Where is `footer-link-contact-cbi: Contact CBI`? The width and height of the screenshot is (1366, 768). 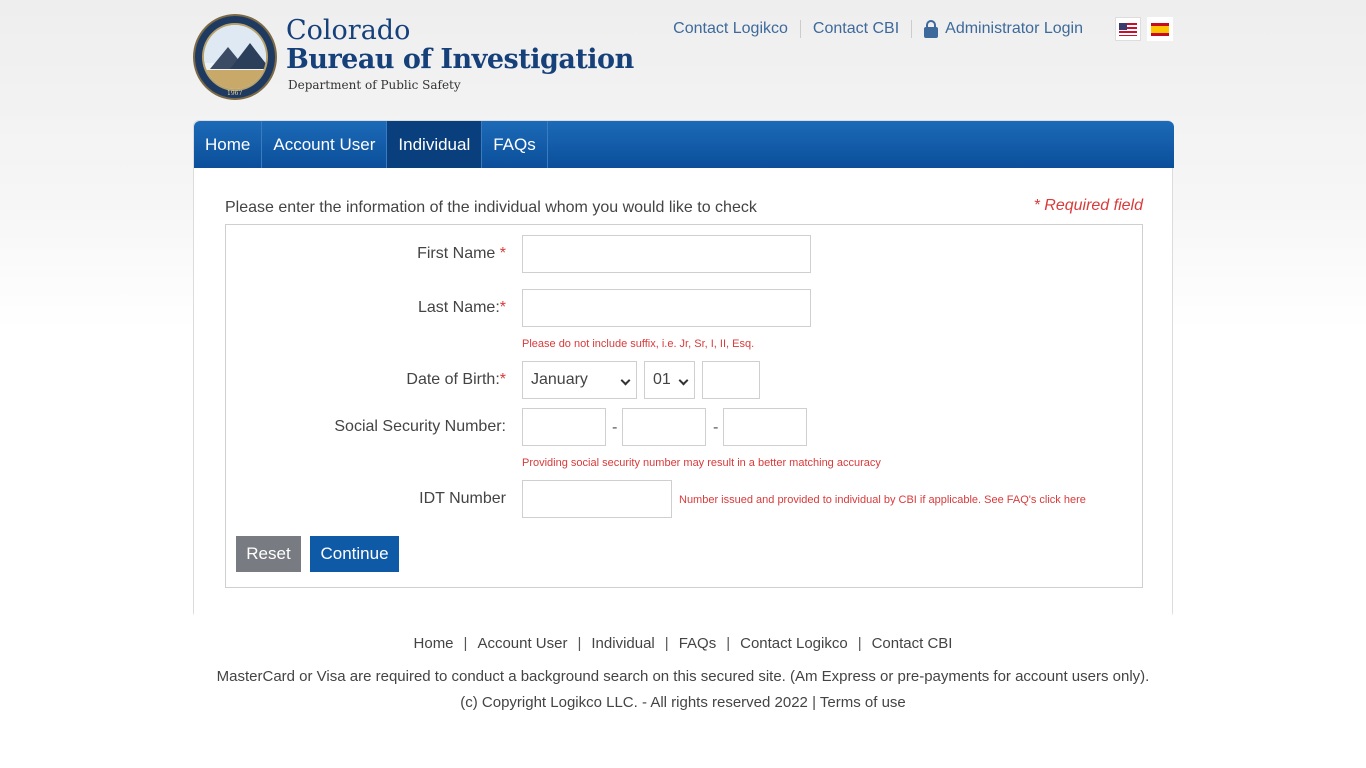
footer-link-contact-cbi: Contact CBI is located at coordinates (912, 643).